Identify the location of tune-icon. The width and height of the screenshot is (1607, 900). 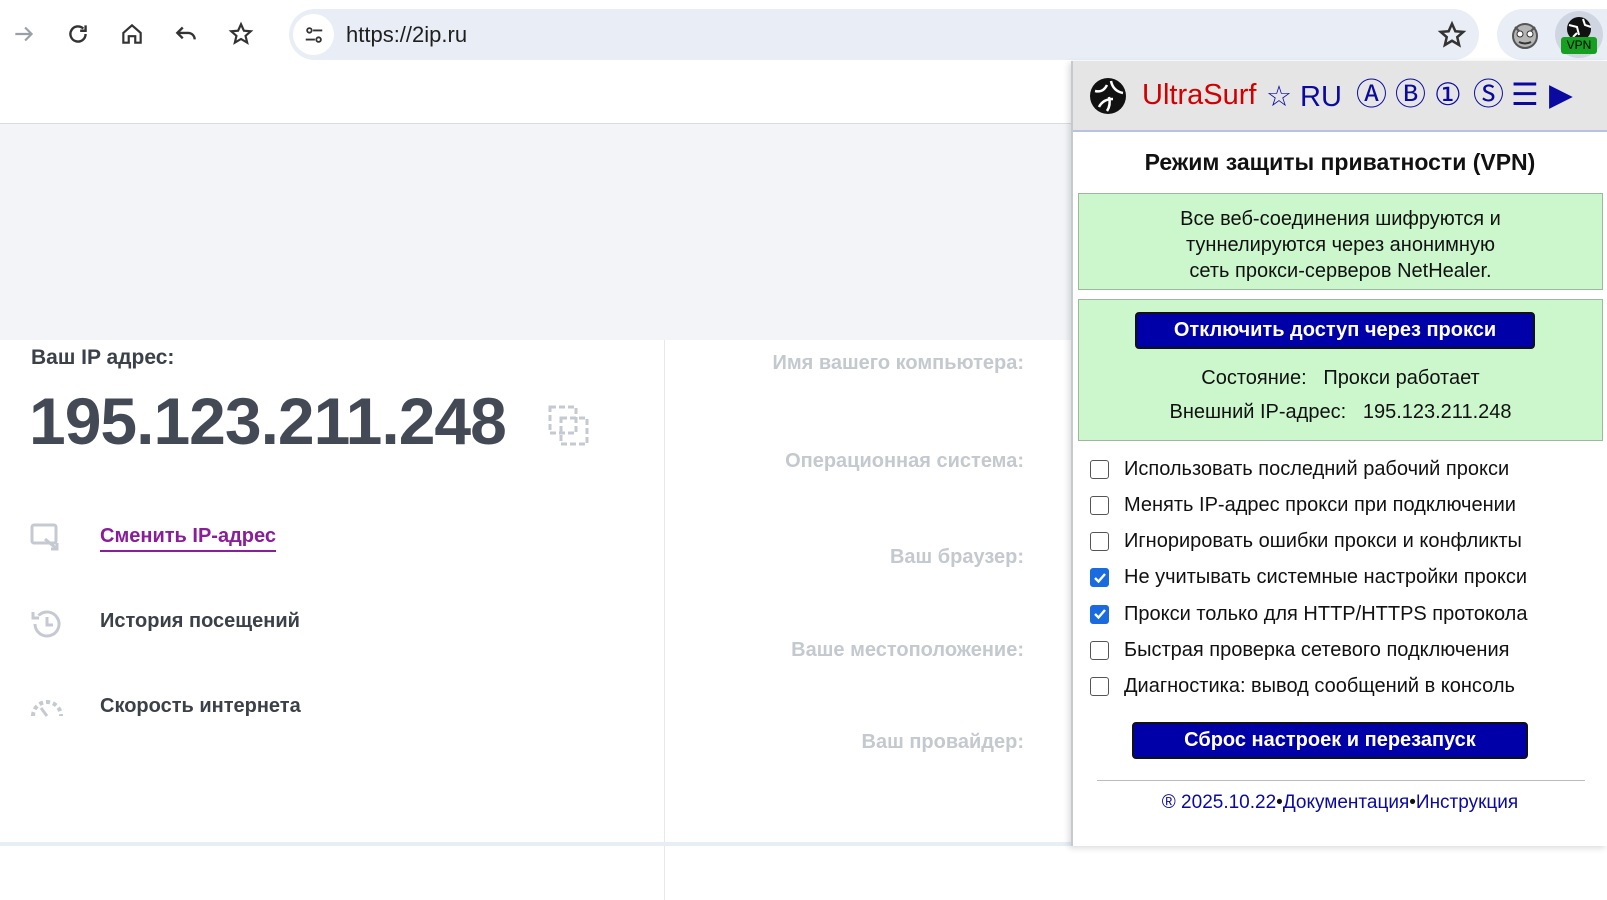
(313, 34).